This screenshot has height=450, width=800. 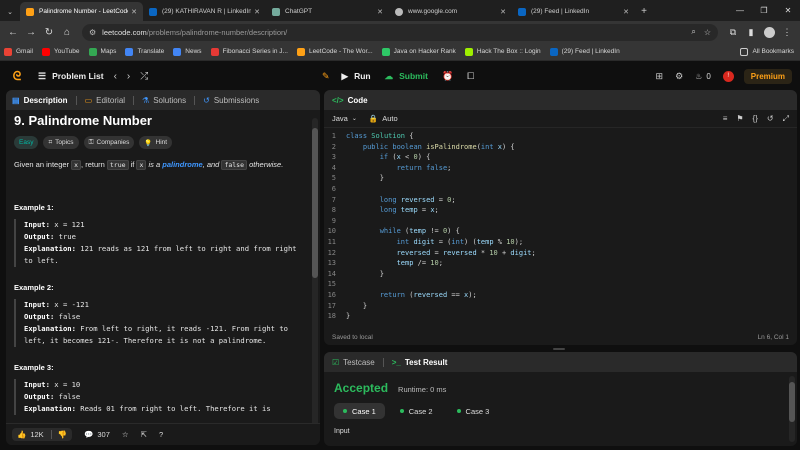 What do you see at coordinates (13, 32) in the screenshot?
I see `back-arrow-icon: ←` at bounding box center [13, 32].